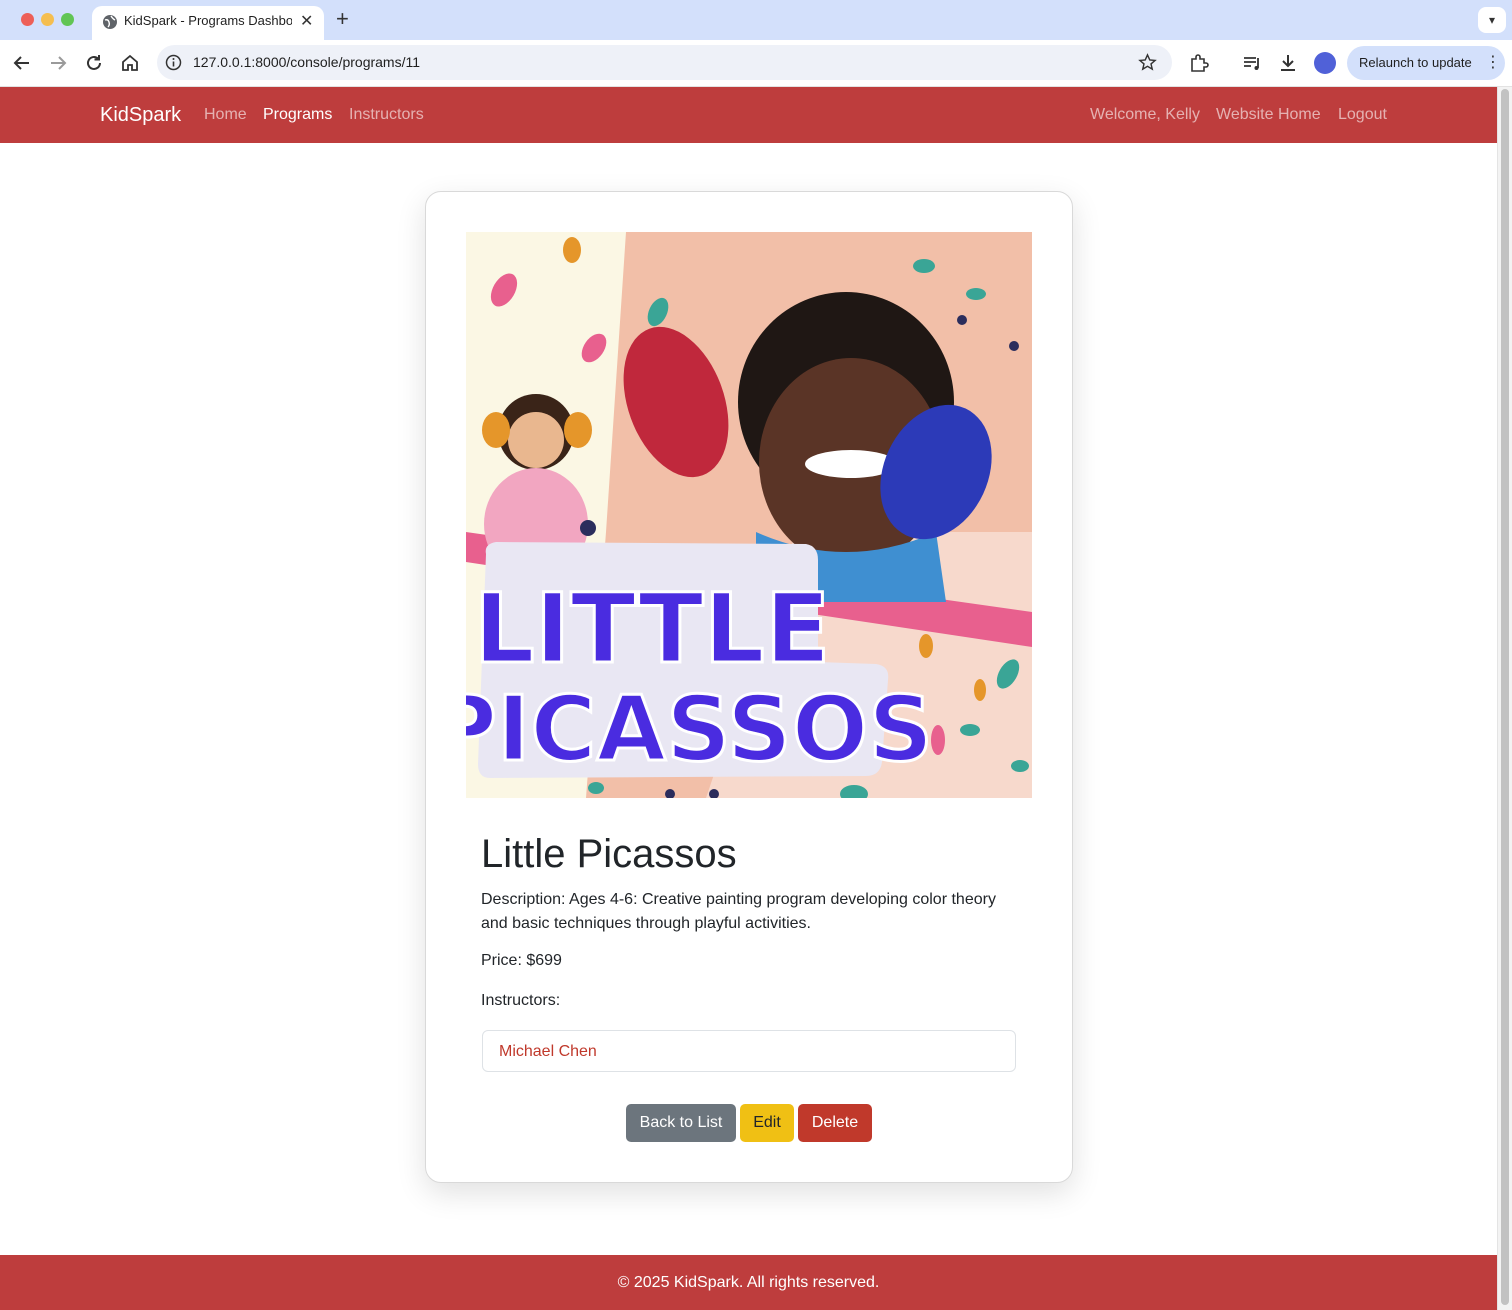  What do you see at coordinates (1147, 62) in the screenshot?
I see `bookmark-star-icon` at bounding box center [1147, 62].